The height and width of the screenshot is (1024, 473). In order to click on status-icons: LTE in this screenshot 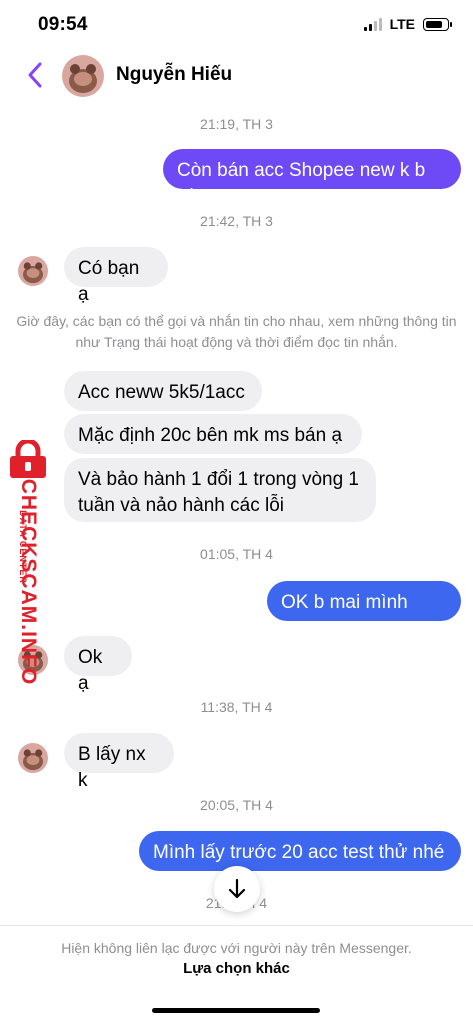, I will do `click(407, 24)`.